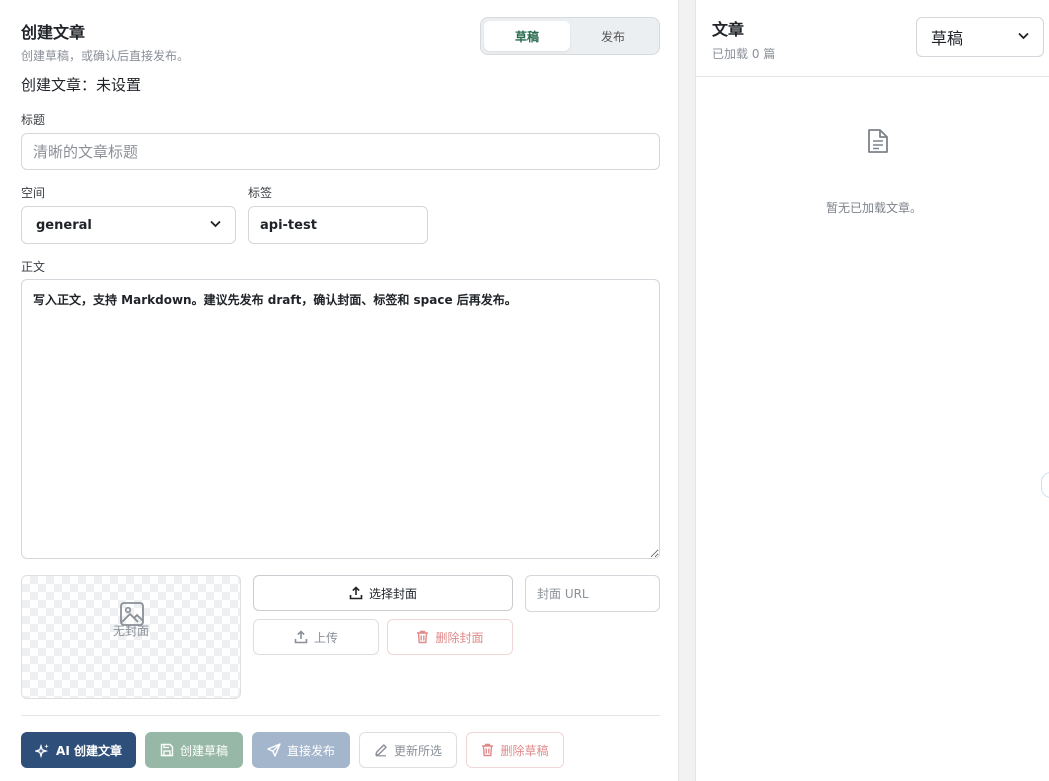 The height and width of the screenshot is (781, 1049). I want to click on create-draft-button: 创建草稿, so click(194, 750).